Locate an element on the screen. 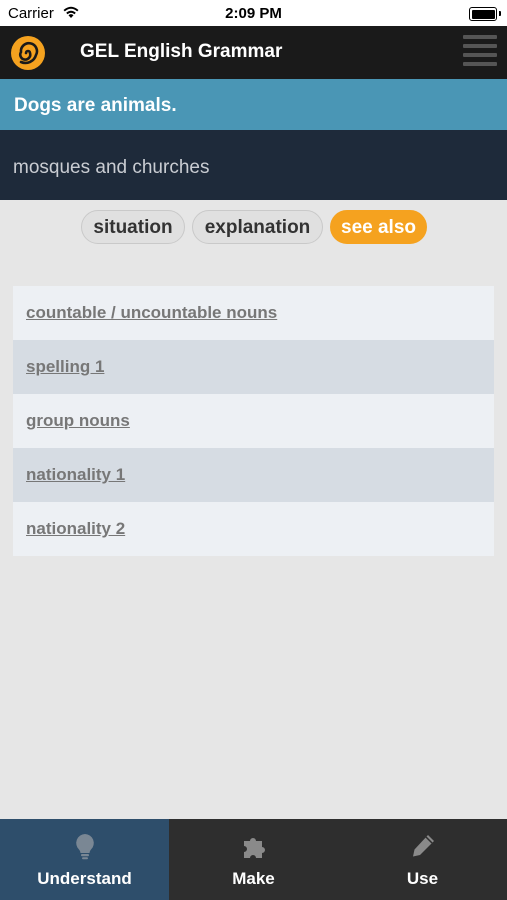  example-sentence: Dogs are animals. is located at coordinates (95, 105).